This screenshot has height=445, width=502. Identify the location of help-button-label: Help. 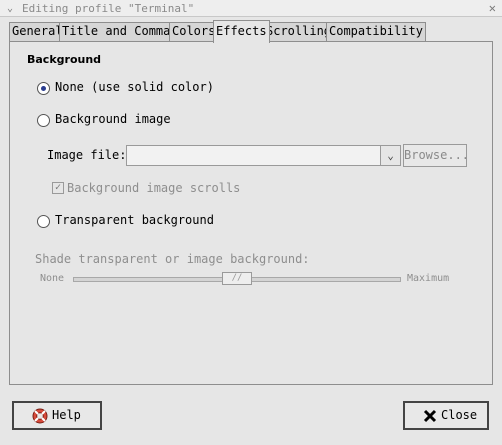
(66, 415).